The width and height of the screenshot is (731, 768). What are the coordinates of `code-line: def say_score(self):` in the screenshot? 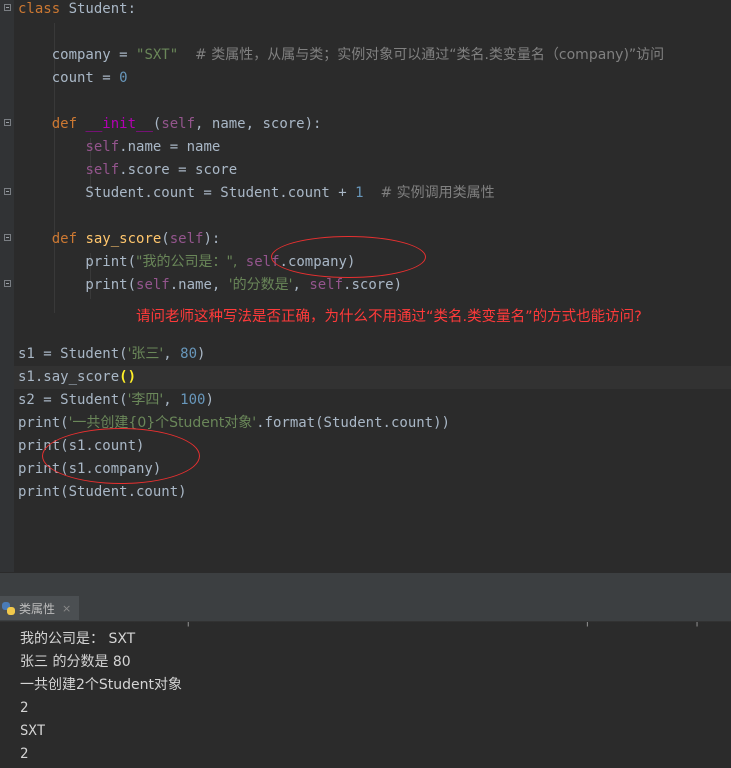 It's located at (136, 239).